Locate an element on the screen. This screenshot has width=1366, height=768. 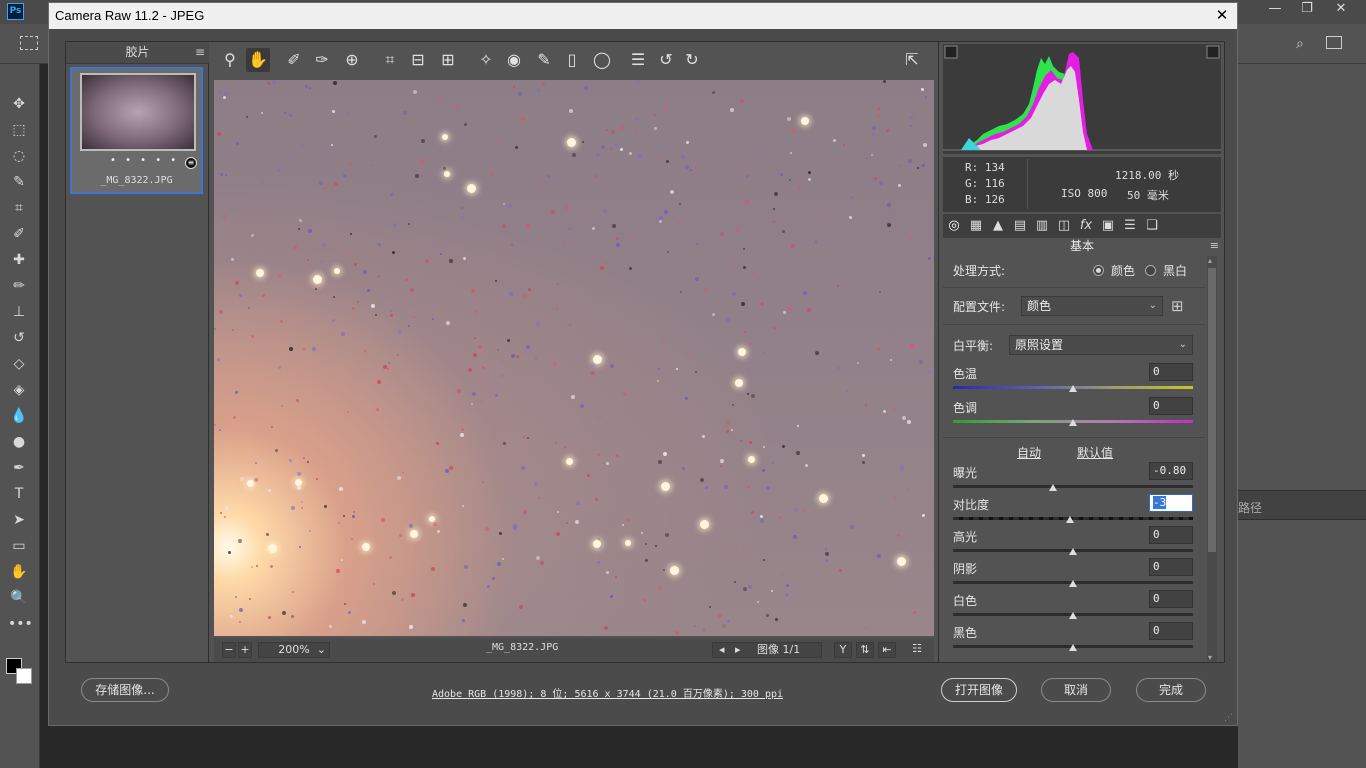
profile-browser-grid-icon: ⊞ is located at coordinates (1181, 306).